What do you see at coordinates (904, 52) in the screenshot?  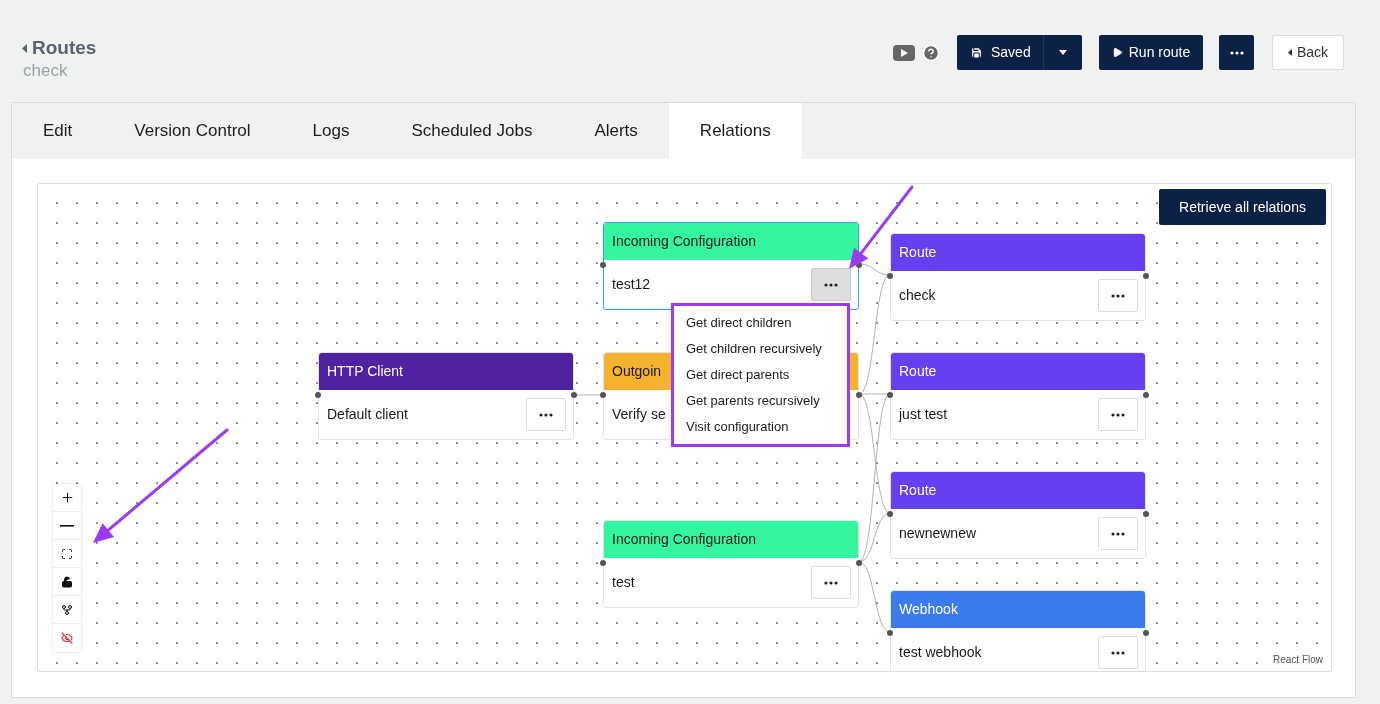 I see `video-play-icon` at bounding box center [904, 52].